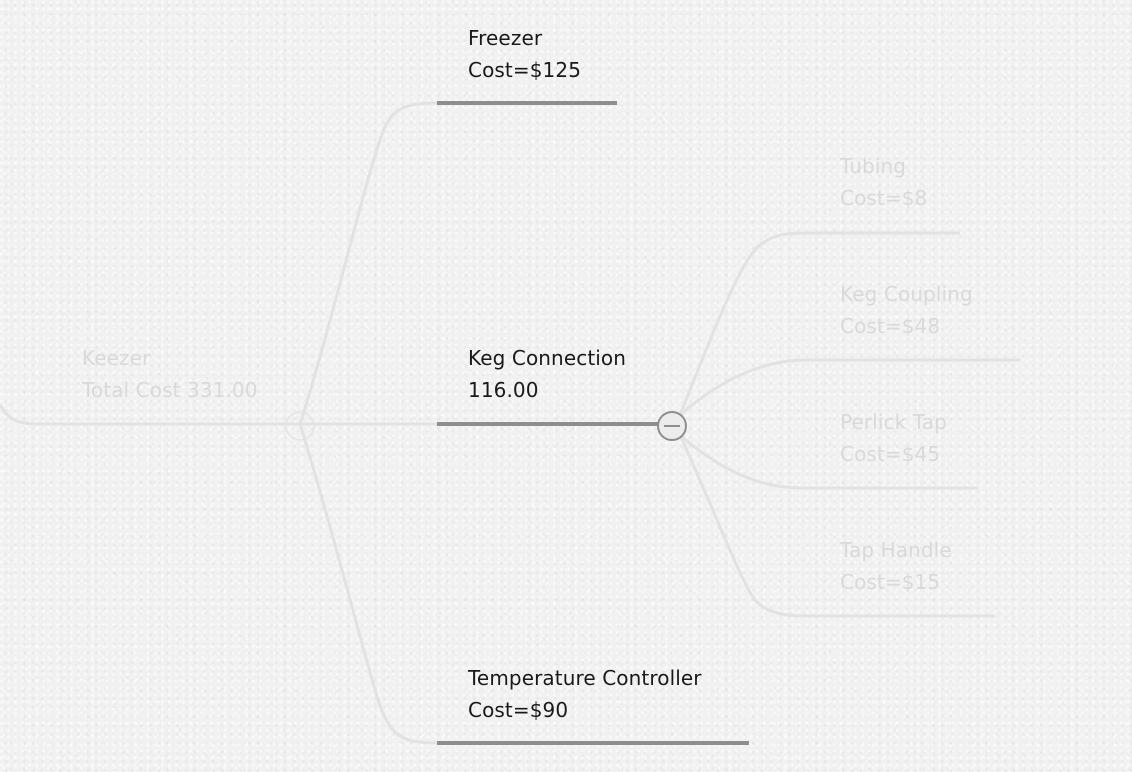  What do you see at coordinates (368, 263) in the screenshot?
I see `connector-root-freezer` at bounding box center [368, 263].